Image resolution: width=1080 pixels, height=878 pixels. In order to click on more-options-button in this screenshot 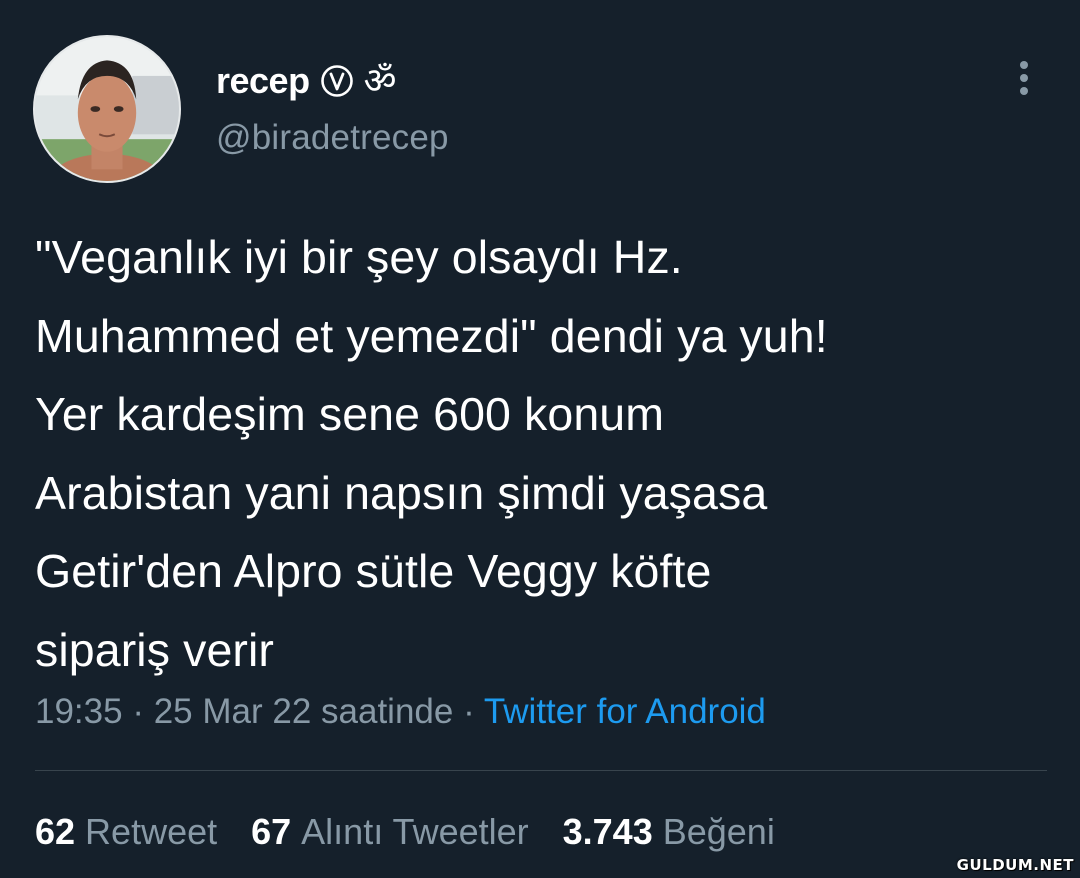, I will do `click(1024, 78)`.